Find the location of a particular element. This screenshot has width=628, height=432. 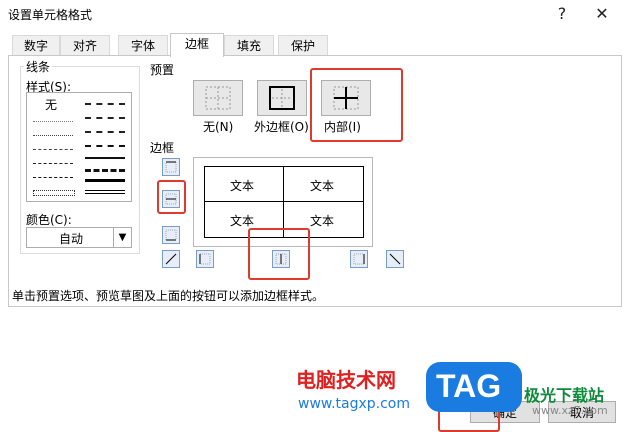

diagonal-up-icon is located at coordinates (171, 259).